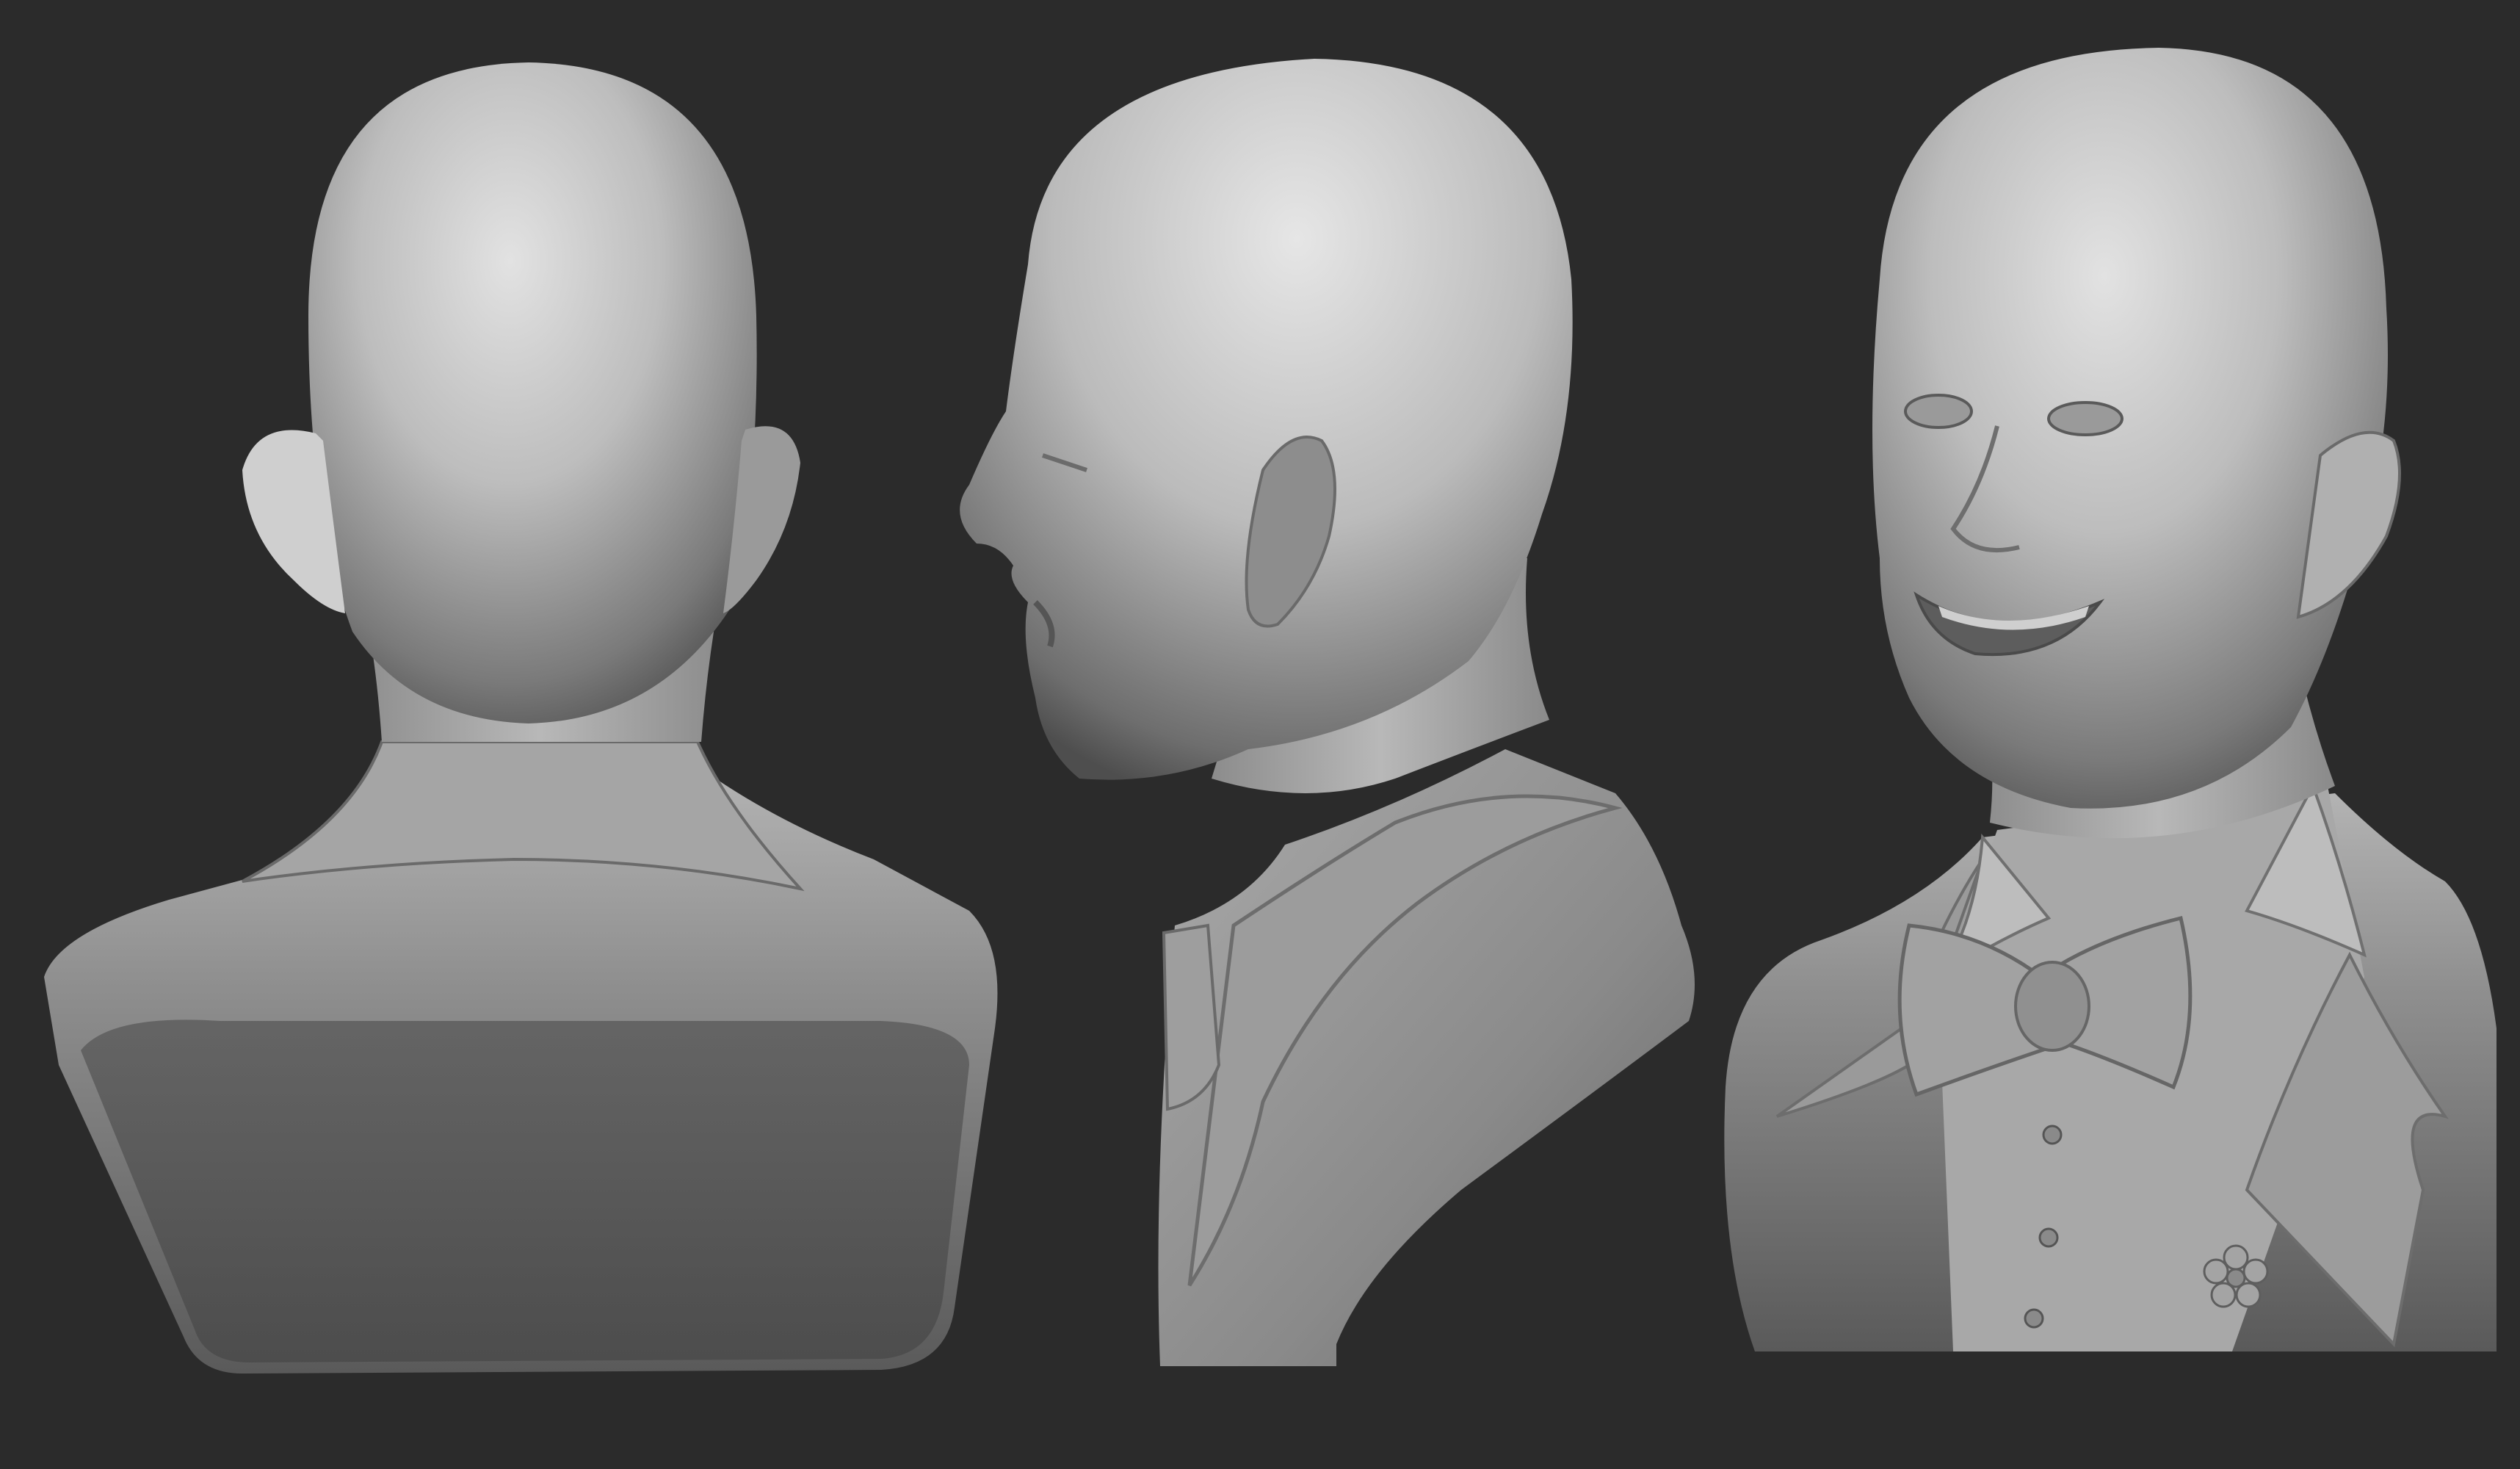  I want to click on tq-bowtie-knot, so click(2052, 1007).